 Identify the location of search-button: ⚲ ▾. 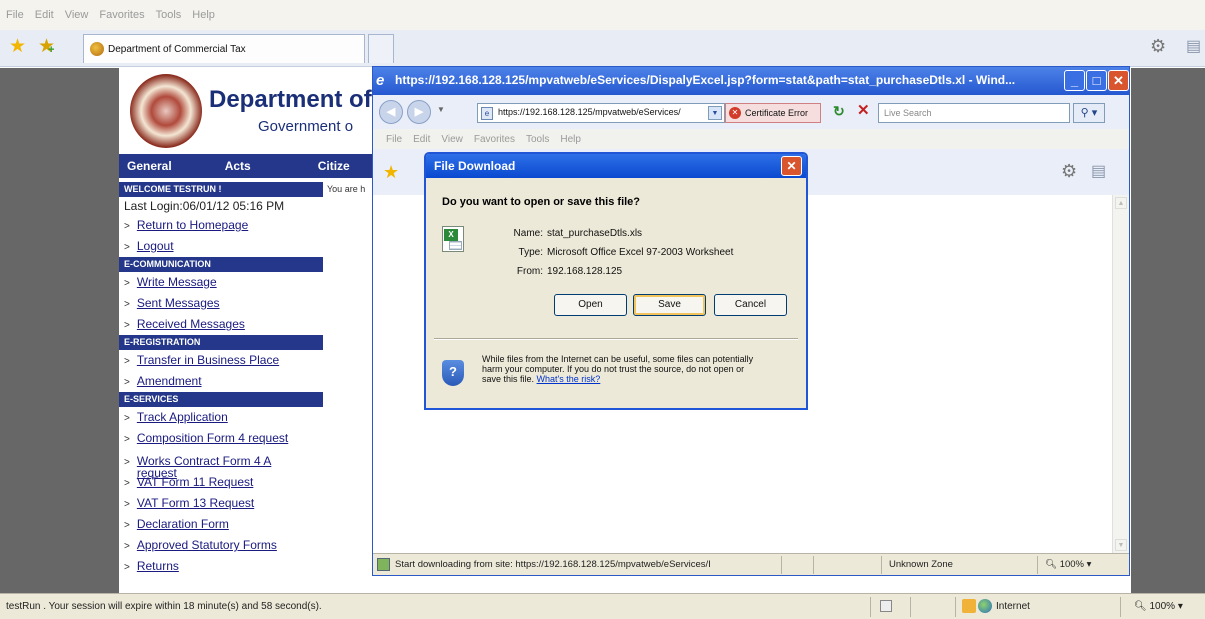
(1089, 113).